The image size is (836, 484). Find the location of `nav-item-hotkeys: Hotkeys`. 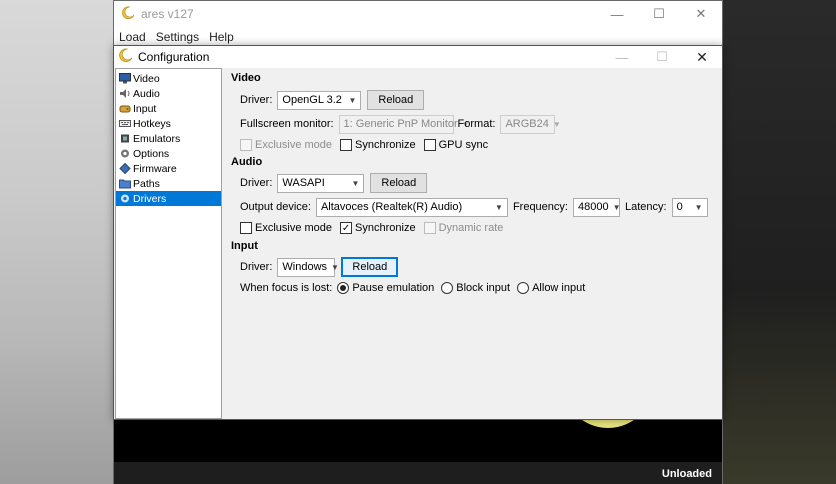

nav-item-hotkeys: Hotkeys is located at coordinates (168, 123).